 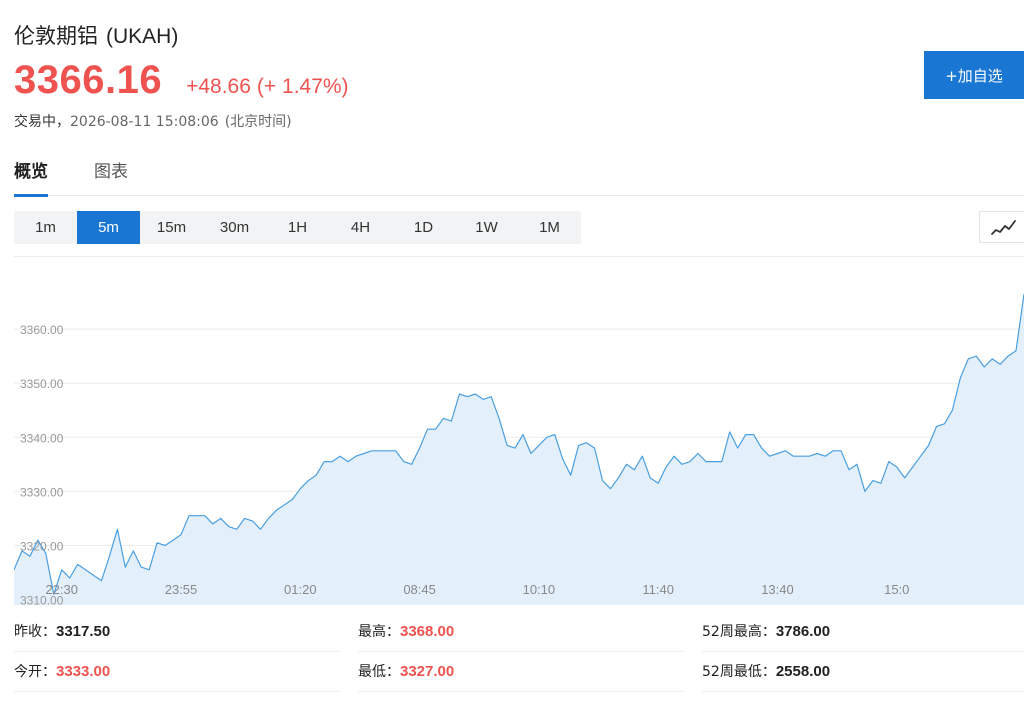 What do you see at coordinates (42, 330) in the screenshot?
I see `y-tick-label: 3360.00` at bounding box center [42, 330].